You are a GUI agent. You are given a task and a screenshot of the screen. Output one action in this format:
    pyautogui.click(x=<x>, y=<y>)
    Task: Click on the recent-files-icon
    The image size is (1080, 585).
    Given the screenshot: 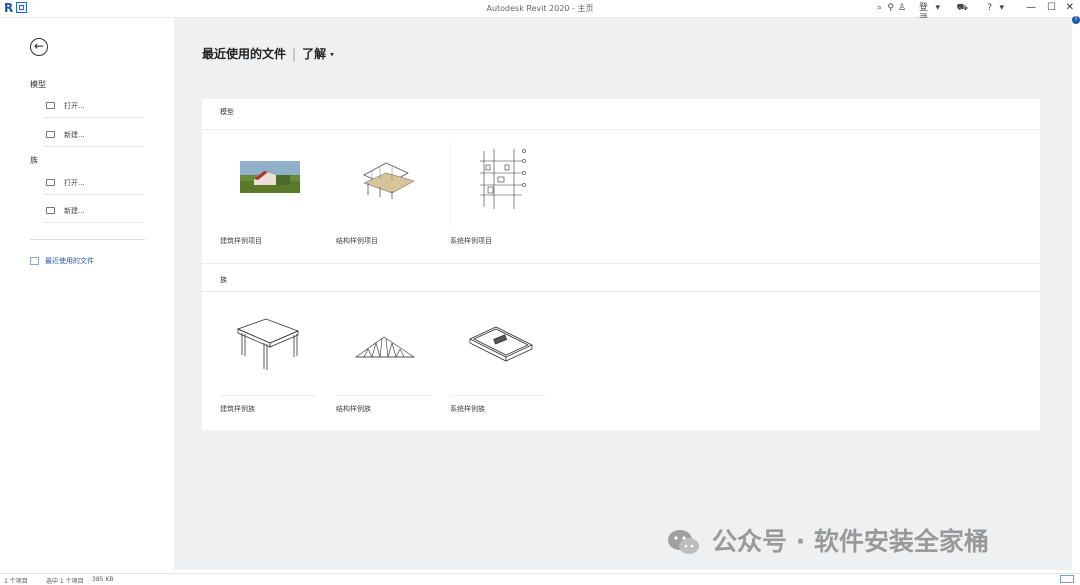 What is the action you would take?
    pyautogui.click(x=34, y=261)
    